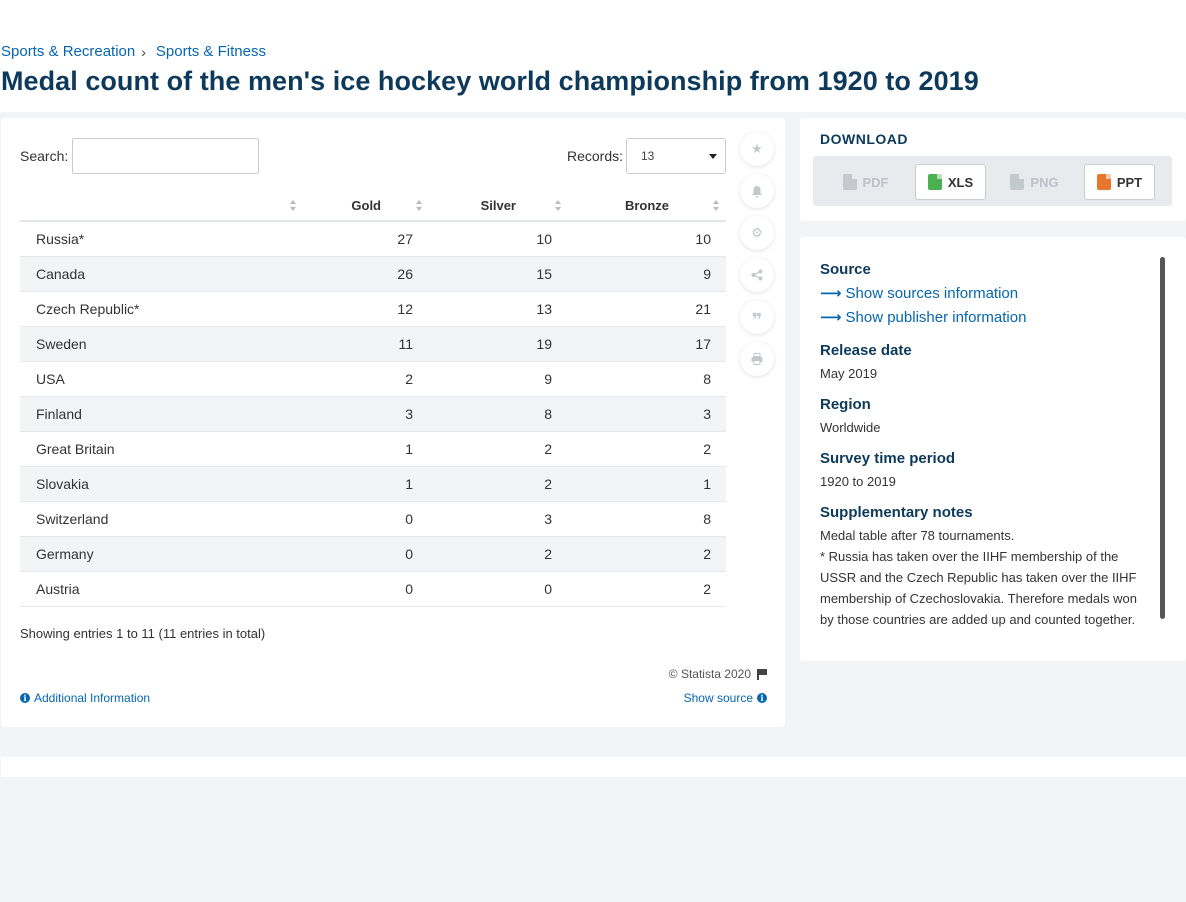 The height and width of the screenshot is (902, 1186). I want to click on cell-gold: 3, so click(409, 414).